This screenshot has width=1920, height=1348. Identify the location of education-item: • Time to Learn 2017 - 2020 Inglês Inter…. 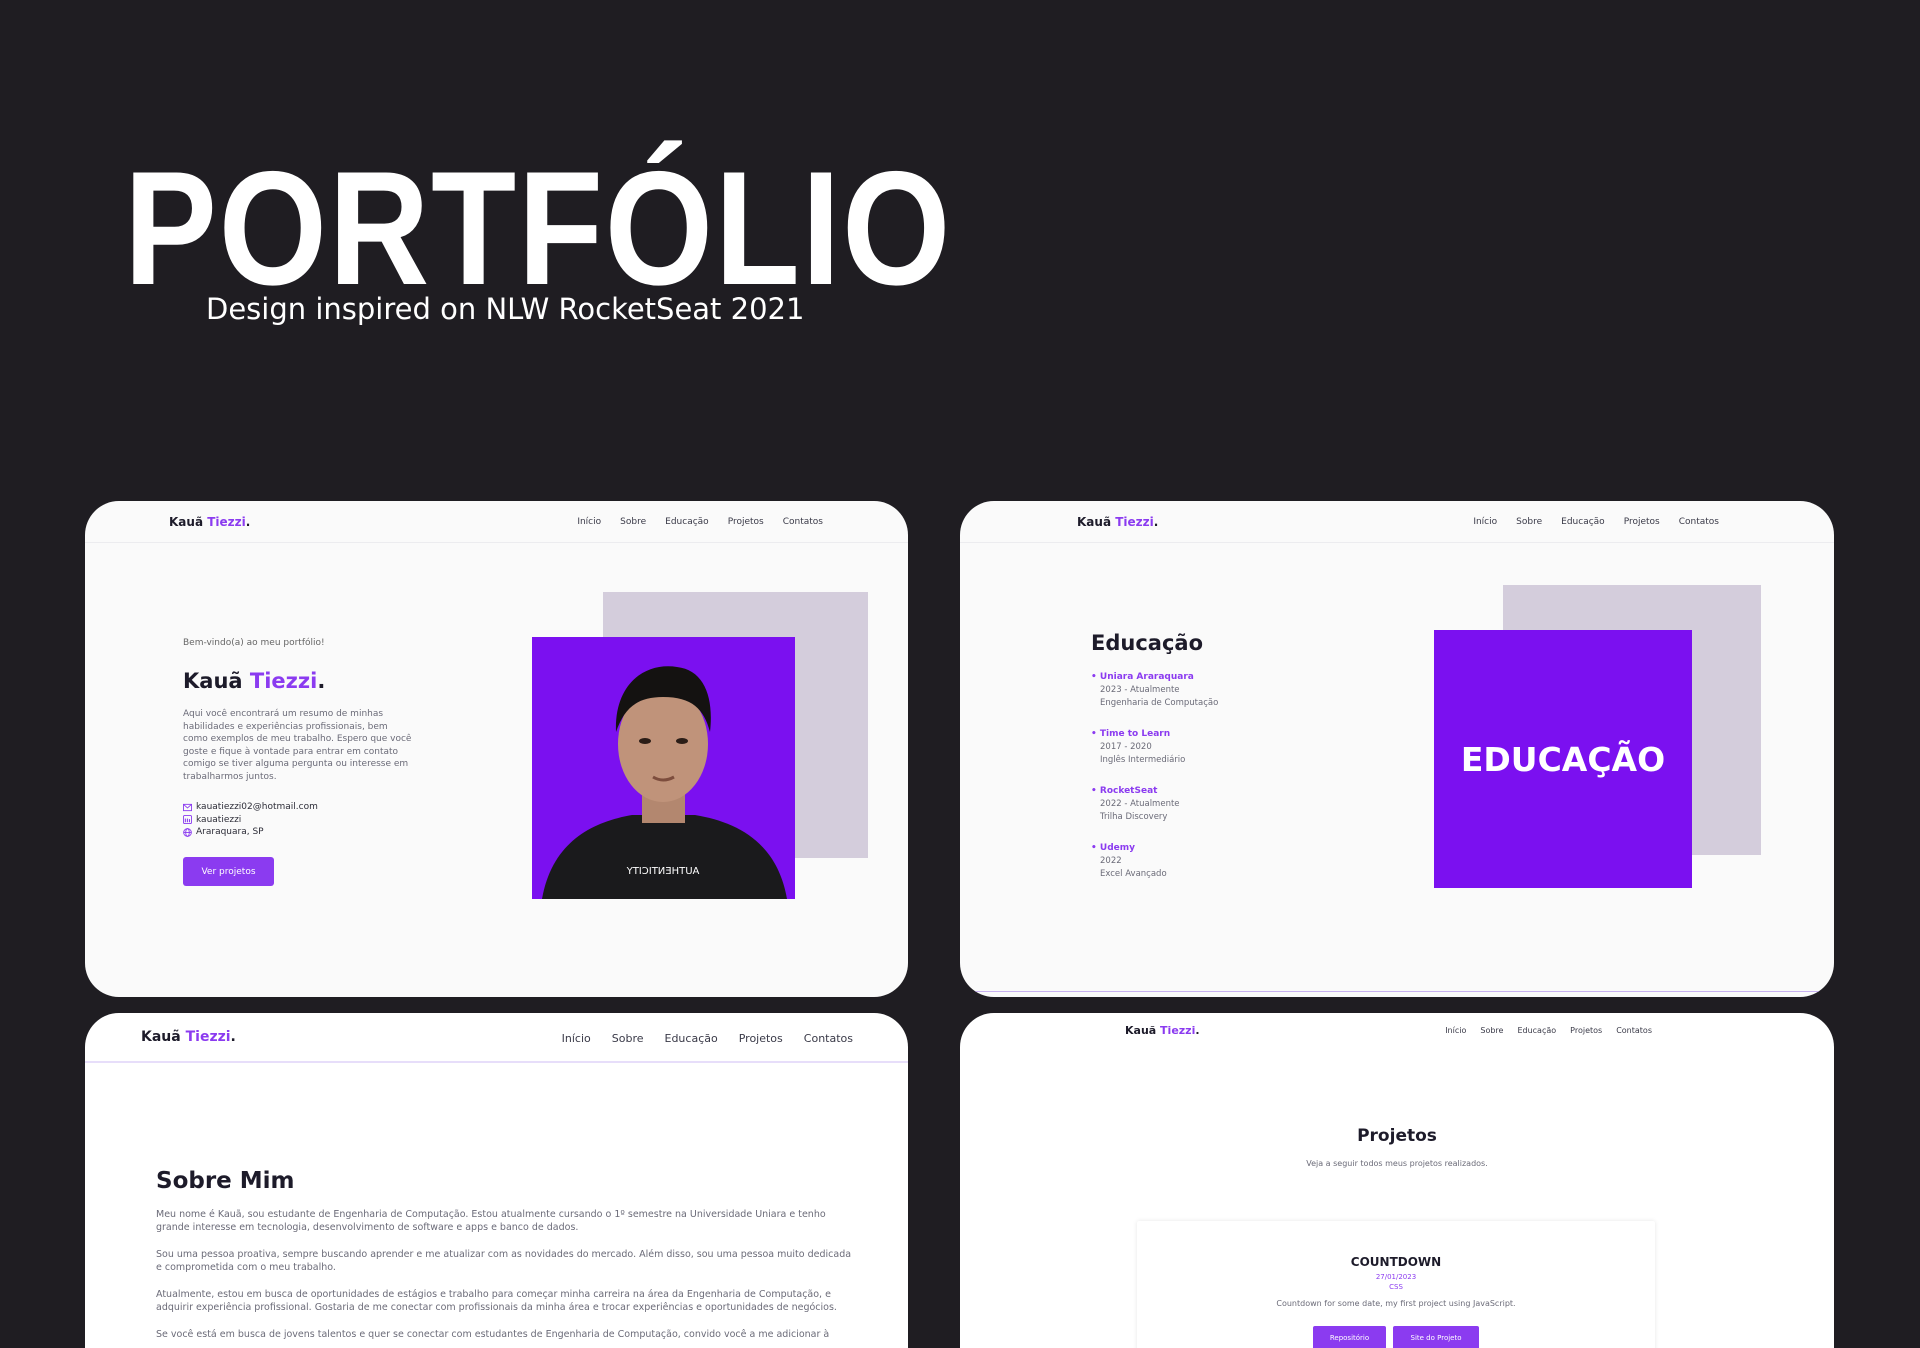
(1138, 747).